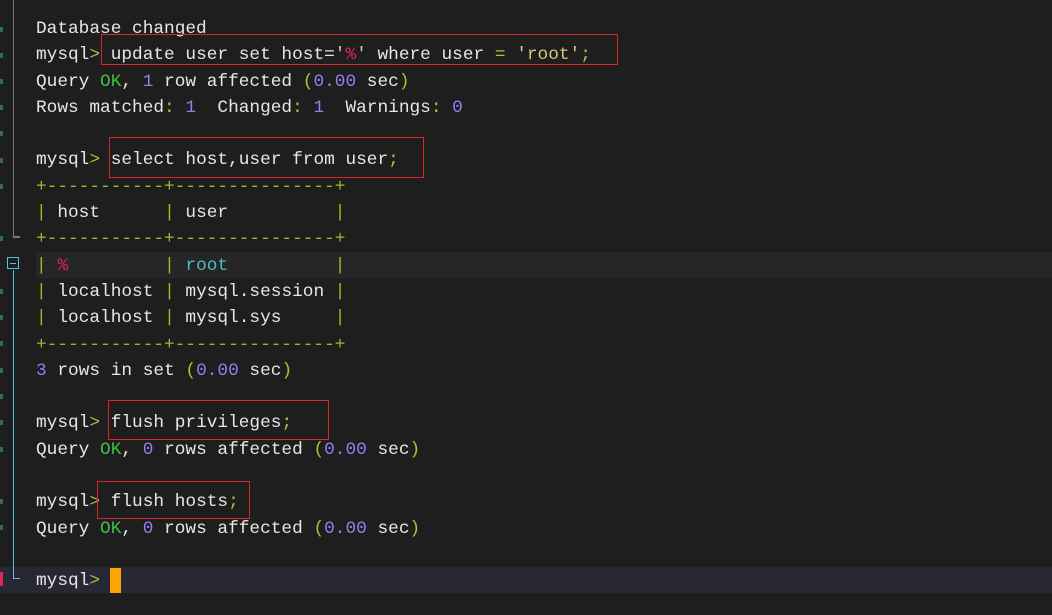 The image size is (1052, 615). What do you see at coordinates (3, 307) in the screenshot?
I see `gutter-markers` at bounding box center [3, 307].